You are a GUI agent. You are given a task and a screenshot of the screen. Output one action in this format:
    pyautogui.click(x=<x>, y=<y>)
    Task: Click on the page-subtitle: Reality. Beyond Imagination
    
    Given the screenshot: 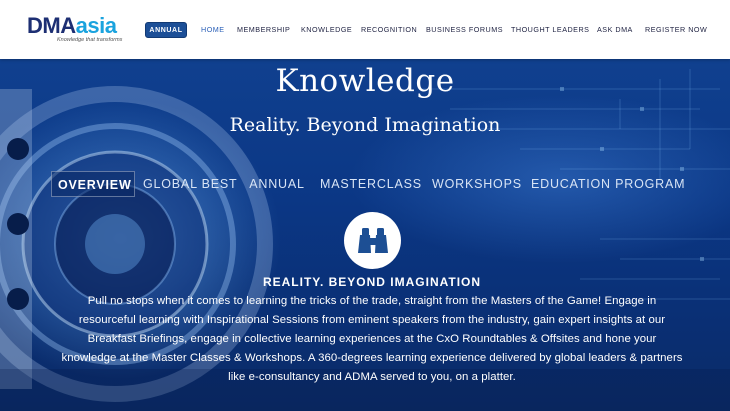 What is the action you would take?
    pyautogui.click(x=365, y=125)
    